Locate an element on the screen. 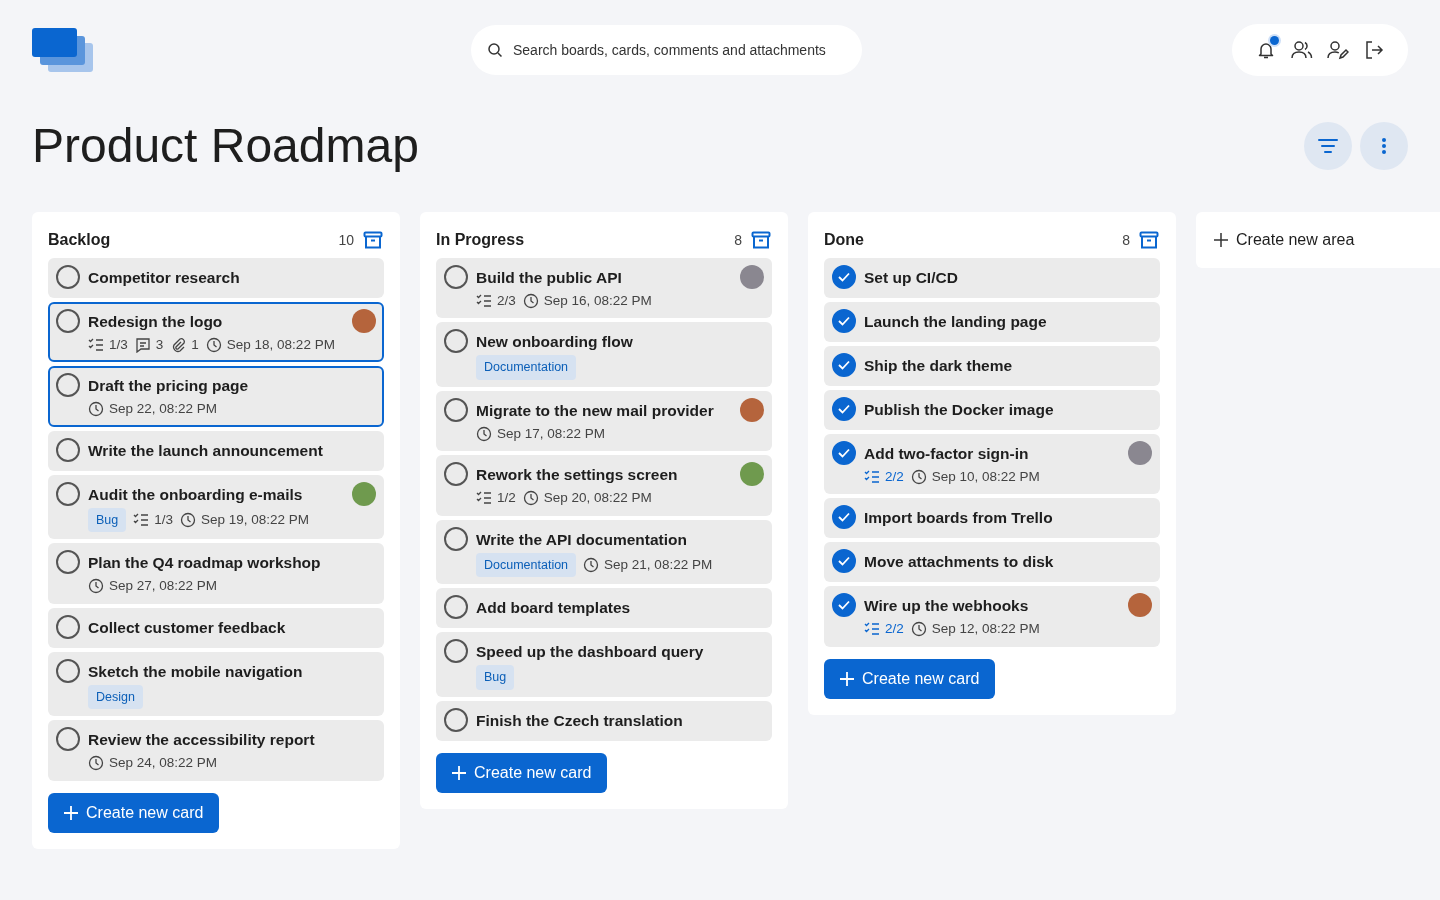 This screenshot has width=1440, height=900. task-card: Add board templates is located at coordinates (604, 608).